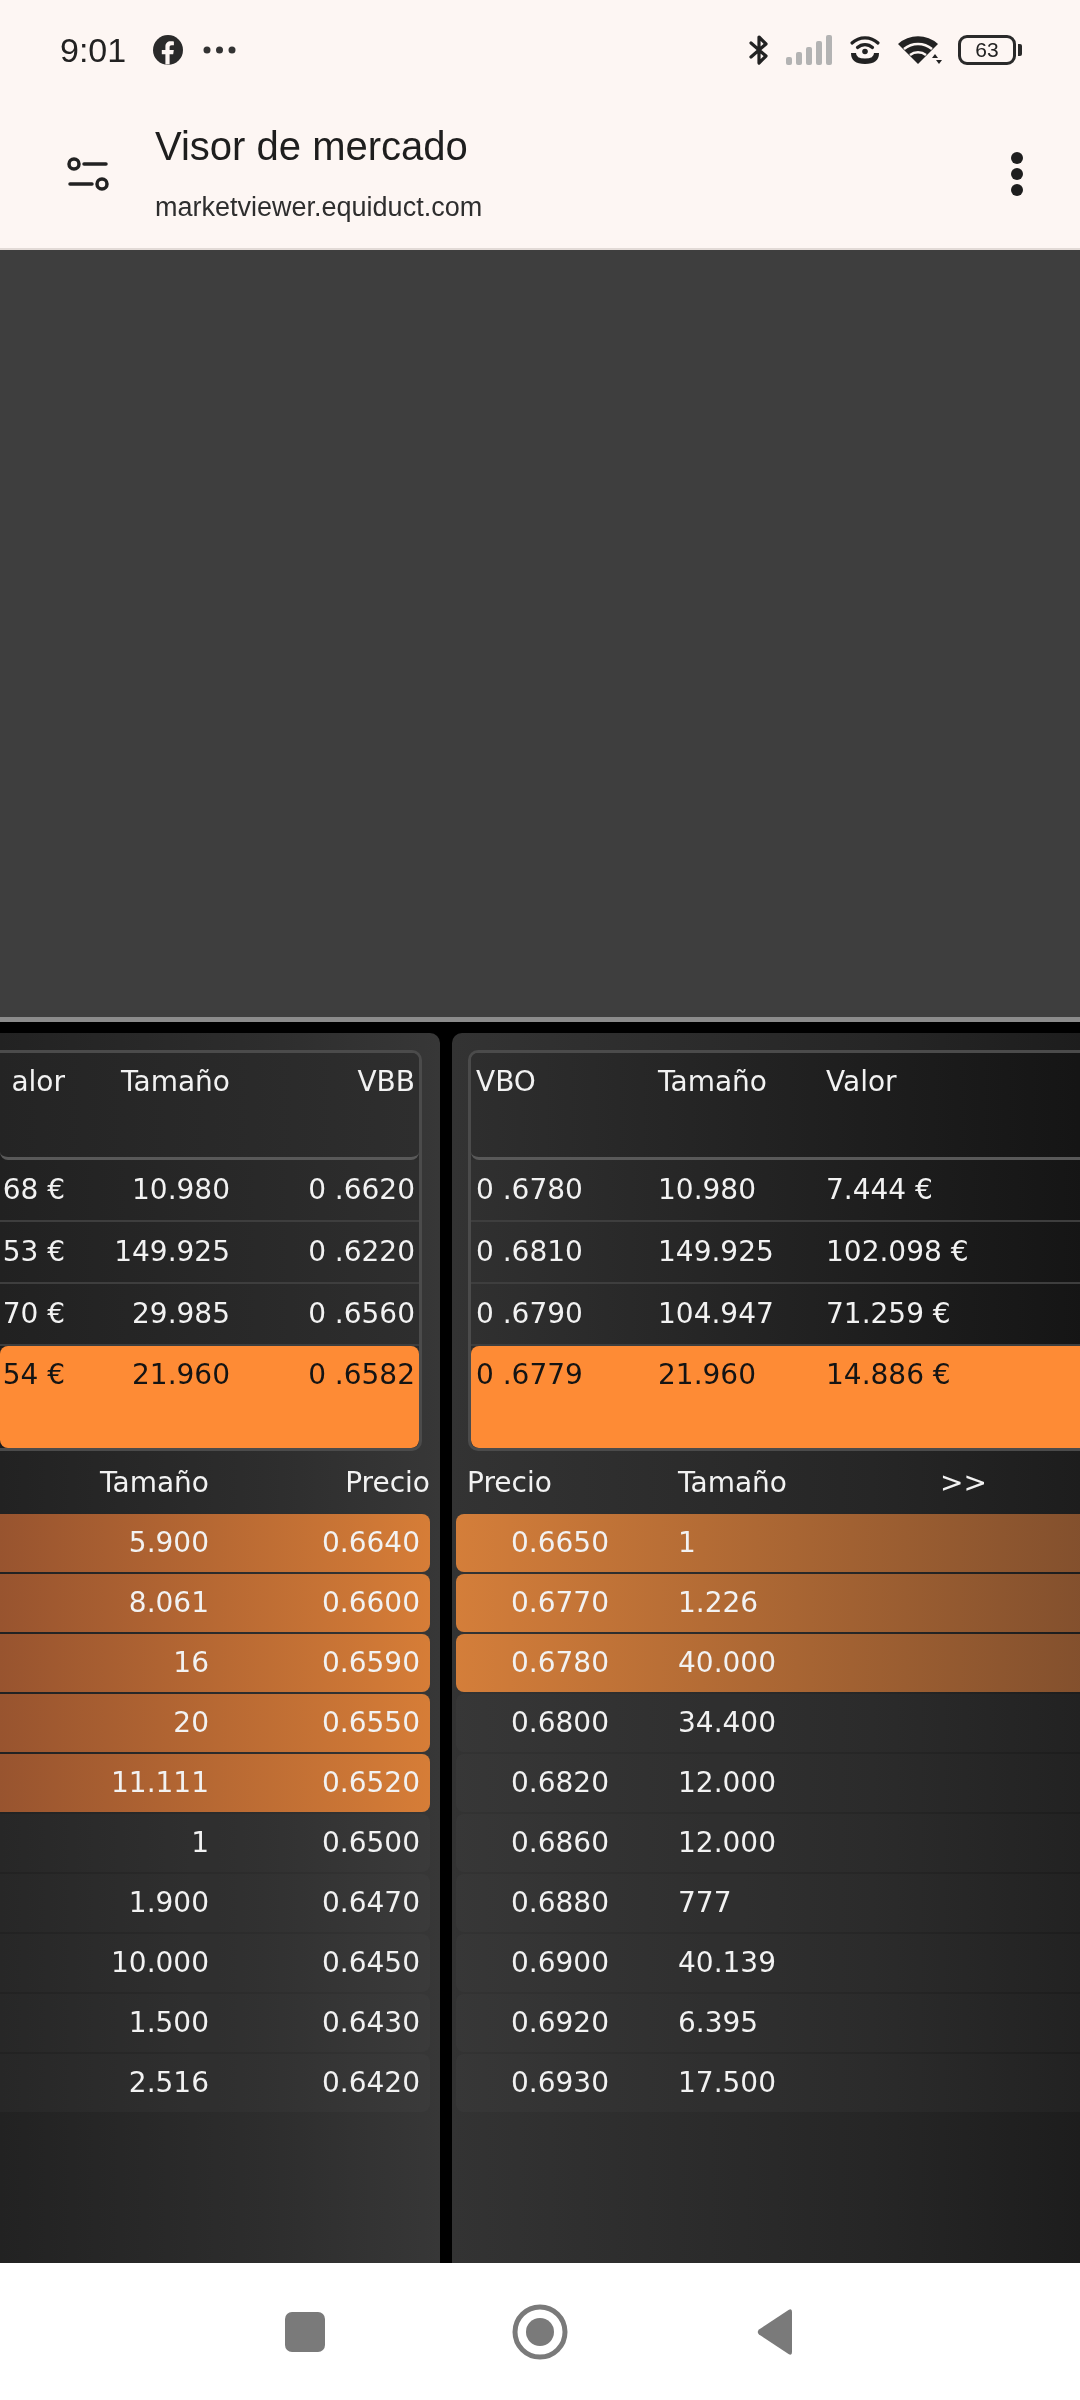 The height and width of the screenshot is (2400, 1080). What do you see at coordinates (33, 1314) in the screenshot?
I see `value-text: 70 €` at bounding box center [33, 1314].